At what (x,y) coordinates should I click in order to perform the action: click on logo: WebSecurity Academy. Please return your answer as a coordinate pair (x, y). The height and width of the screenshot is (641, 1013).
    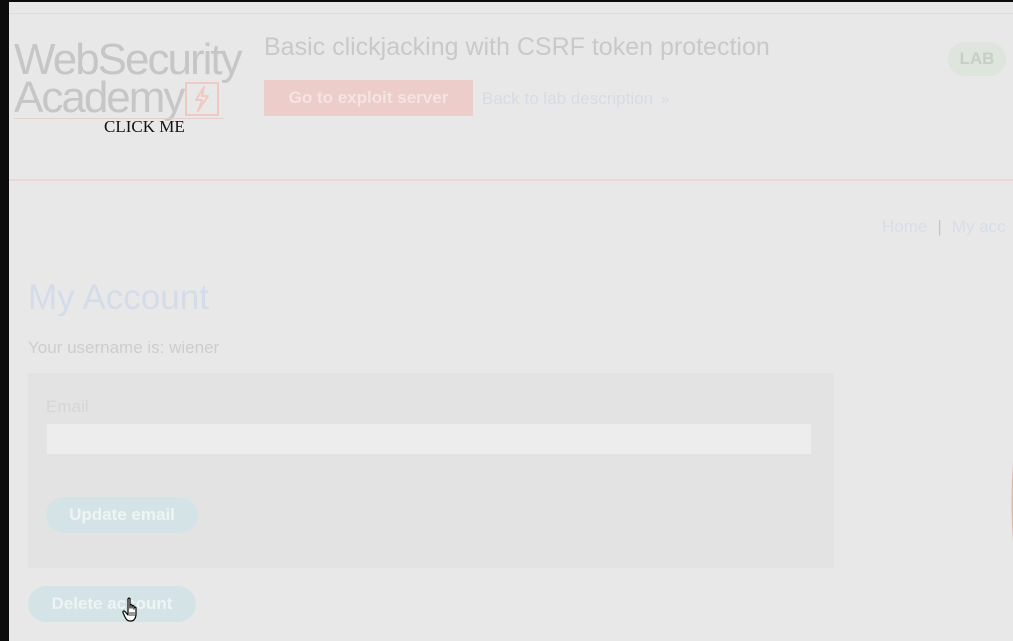
    Looking at the image, I should click on (130, 80).